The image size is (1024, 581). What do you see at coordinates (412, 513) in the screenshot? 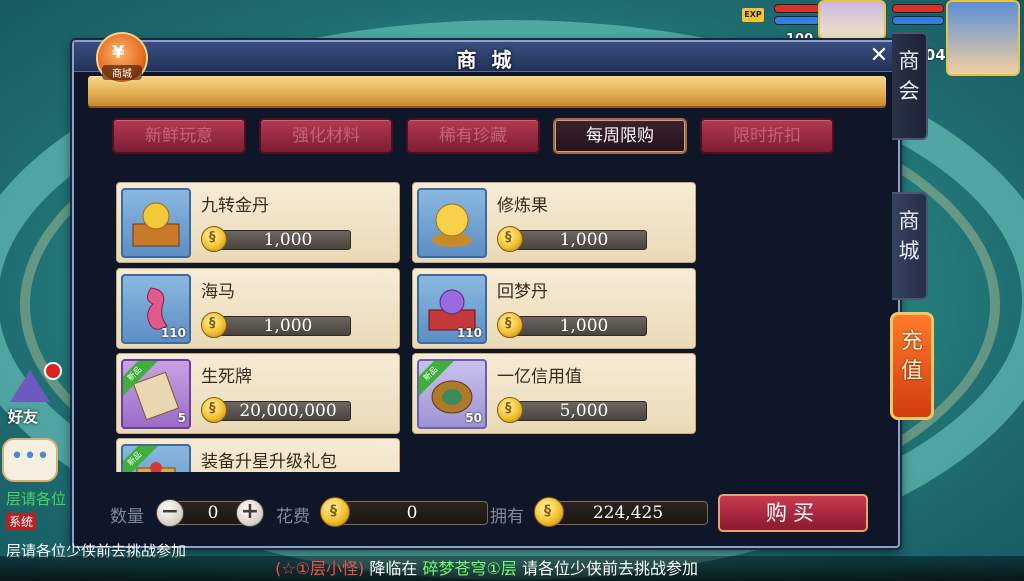
I see `cost-field: 0` at bounding box center [412, 513].